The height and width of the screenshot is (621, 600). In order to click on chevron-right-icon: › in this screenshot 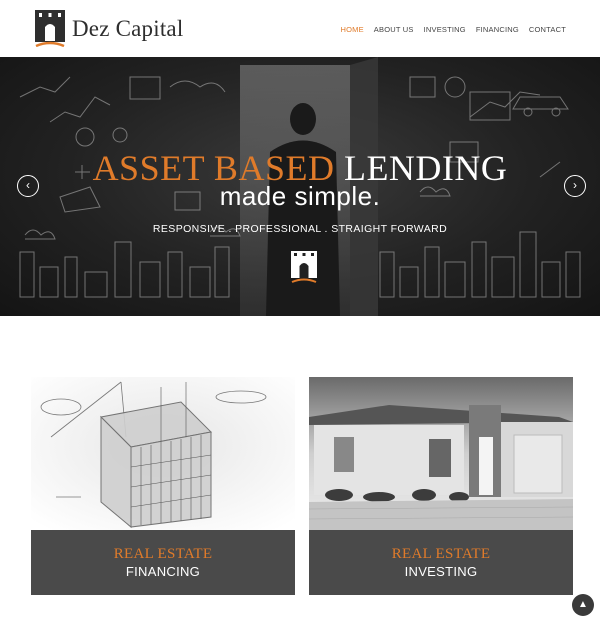, I will do `click(575, 185)`.